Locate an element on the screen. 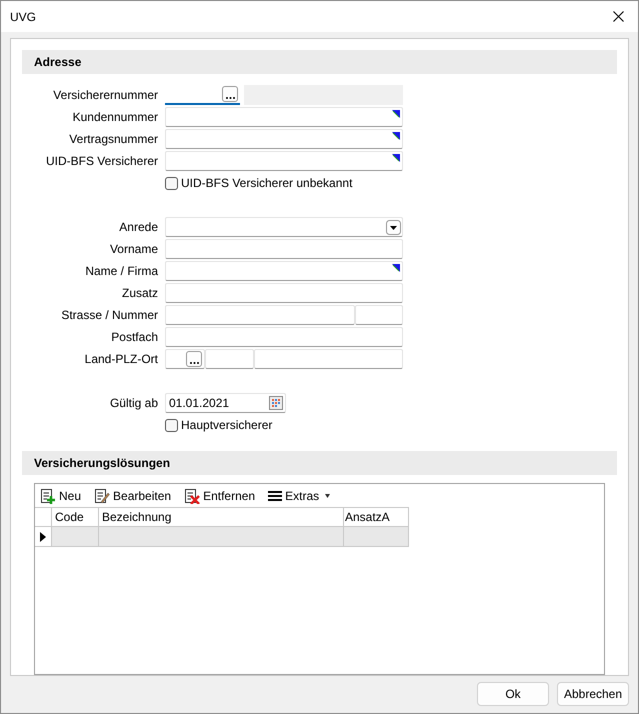 The width and height of the screenshot is (639, 714). calendar-icon is located at coordinates (276, 403).